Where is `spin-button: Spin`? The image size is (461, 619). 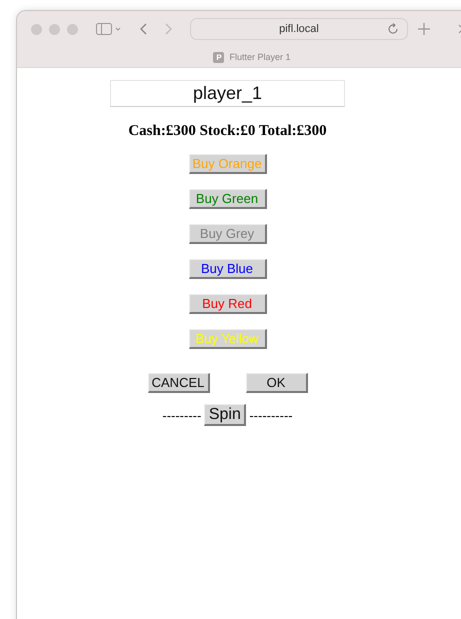 spin-button: Spin is located at coordinates (225, 415).